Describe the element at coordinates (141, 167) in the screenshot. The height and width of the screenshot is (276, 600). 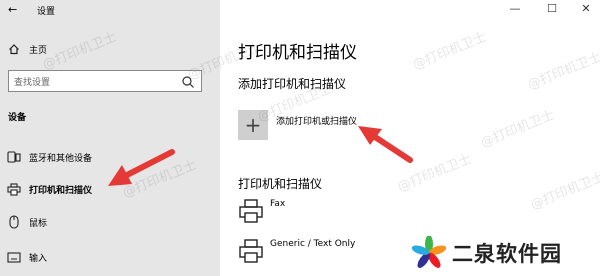
I see `arrow-to-printers-item` at that location.